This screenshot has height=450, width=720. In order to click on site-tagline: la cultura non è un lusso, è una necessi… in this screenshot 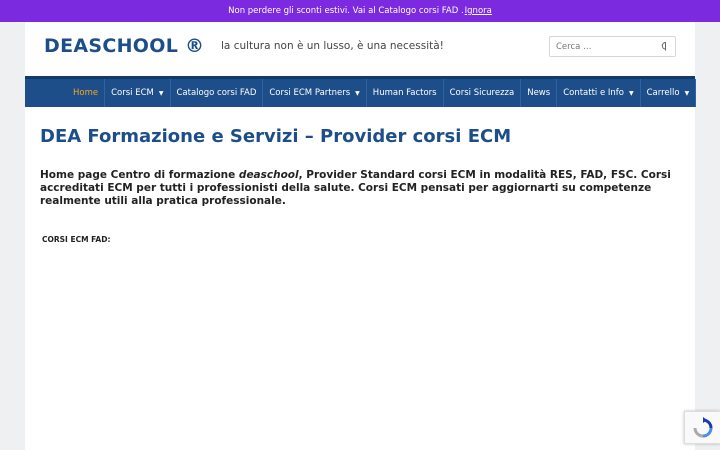, I will do `click(332, 46)`.